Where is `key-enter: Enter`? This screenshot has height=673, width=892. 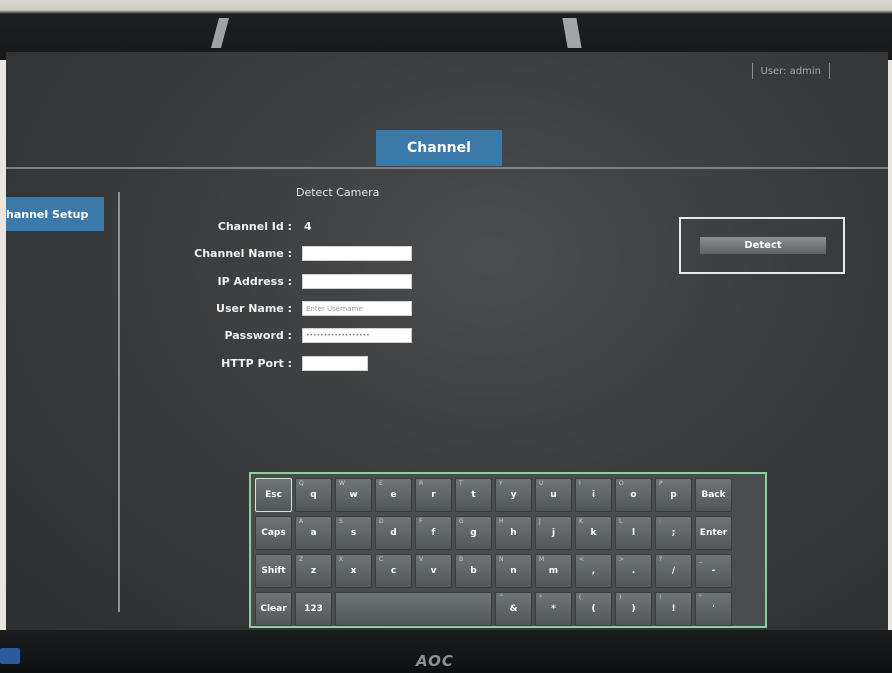
key-enter: Enter is located at coordinates (713, 533).